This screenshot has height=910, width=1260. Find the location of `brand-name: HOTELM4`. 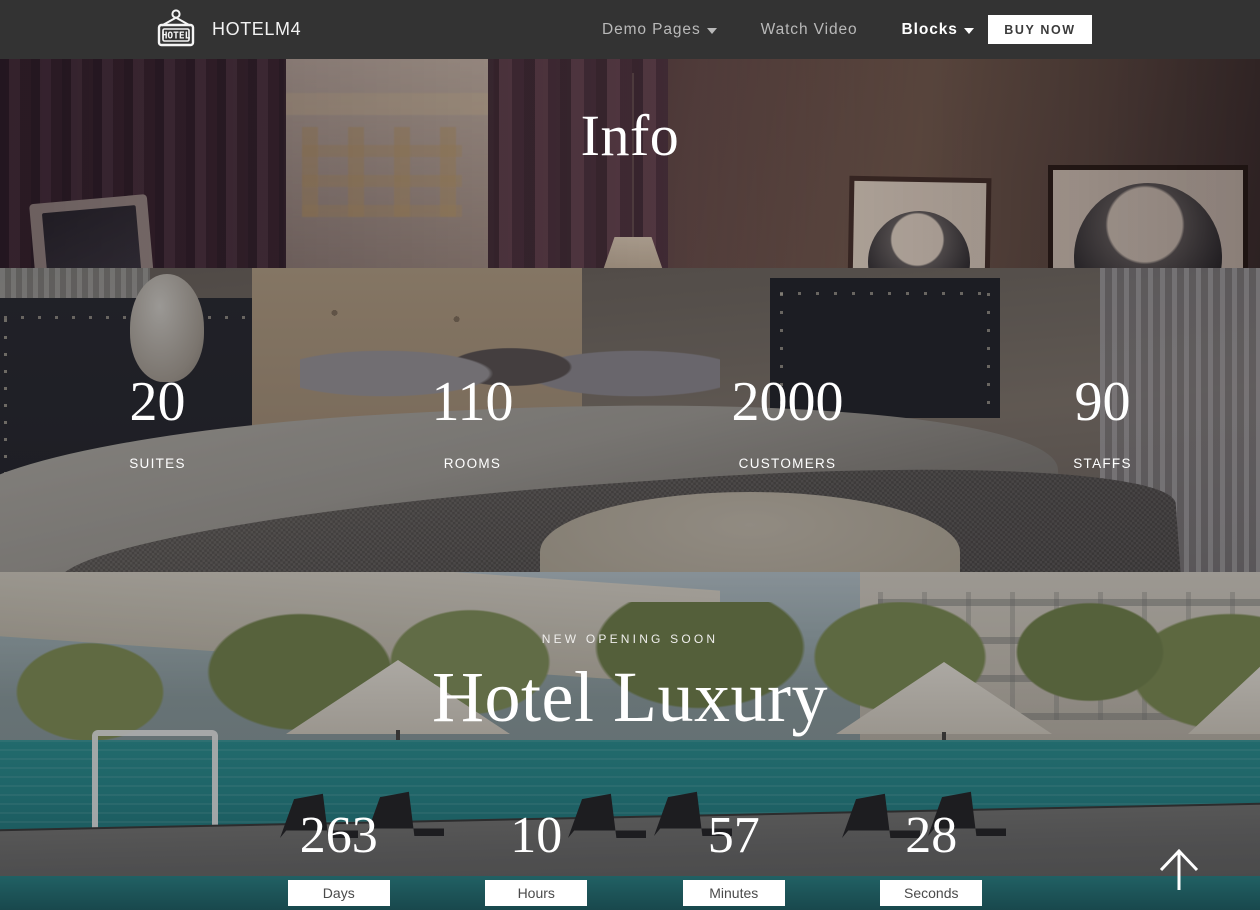

brand-name: HOTELM4 is located at coordinates (257, 29).